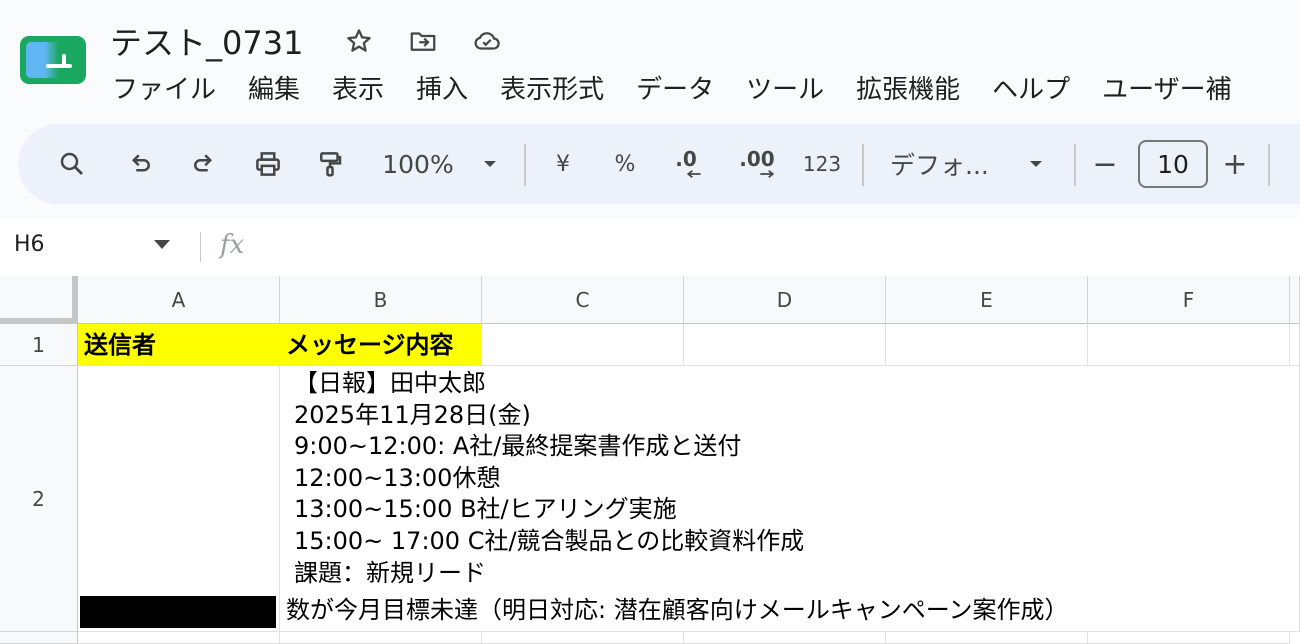 The height and width of the screenshot is (644, 1300). Describe the element at coordinates (442, 90) in the screenshot. I see `menu-insert: 挿入` at that location.